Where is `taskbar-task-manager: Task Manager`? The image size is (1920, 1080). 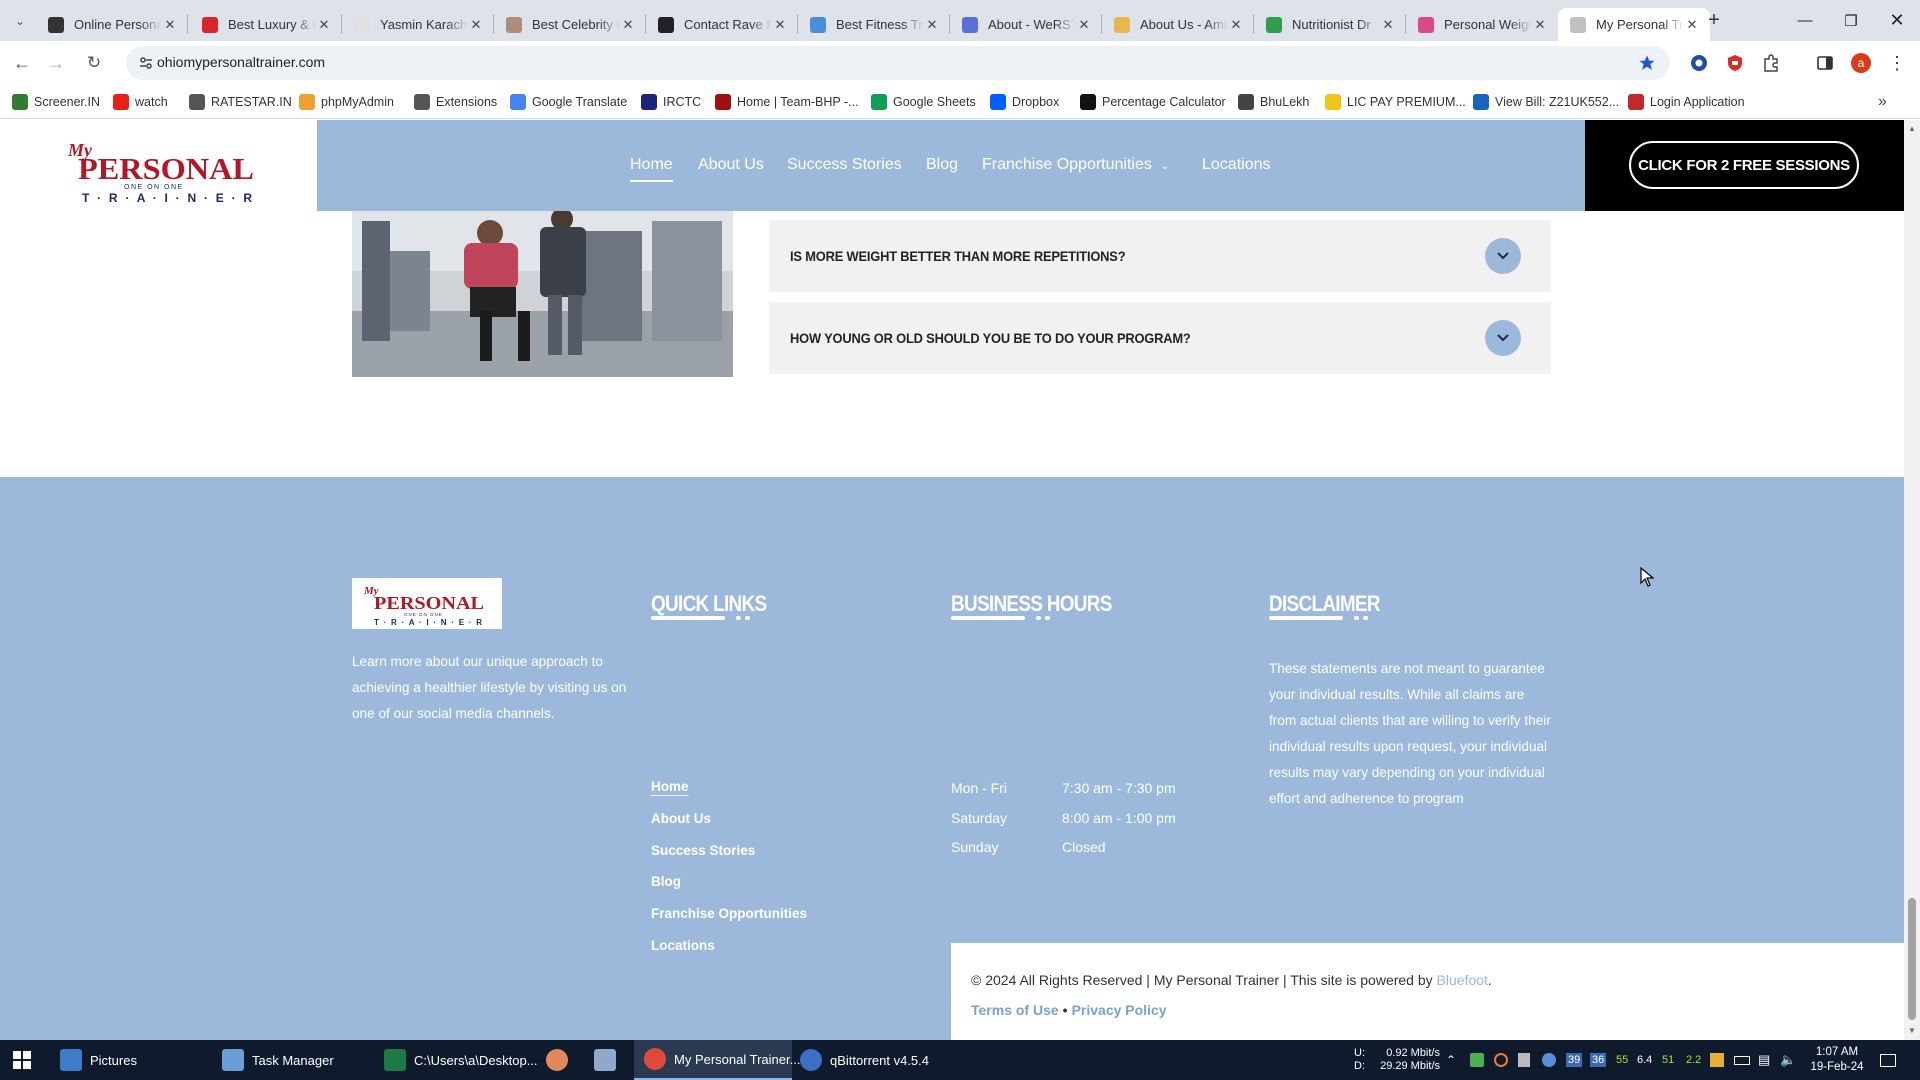 taskbar-task-manager: Task Manager is located at coordinates (302, 1060).